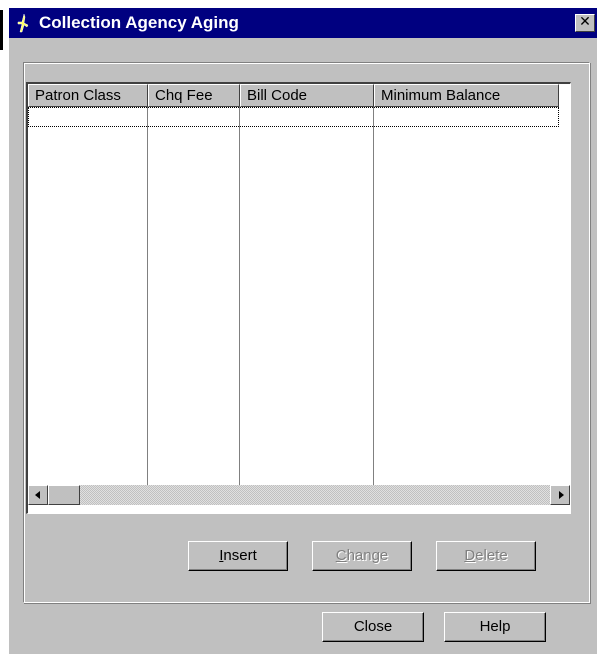 The height and width of the screenshot is (654, 597). I want to click on change-mnemonic: C, so click(341, 555).